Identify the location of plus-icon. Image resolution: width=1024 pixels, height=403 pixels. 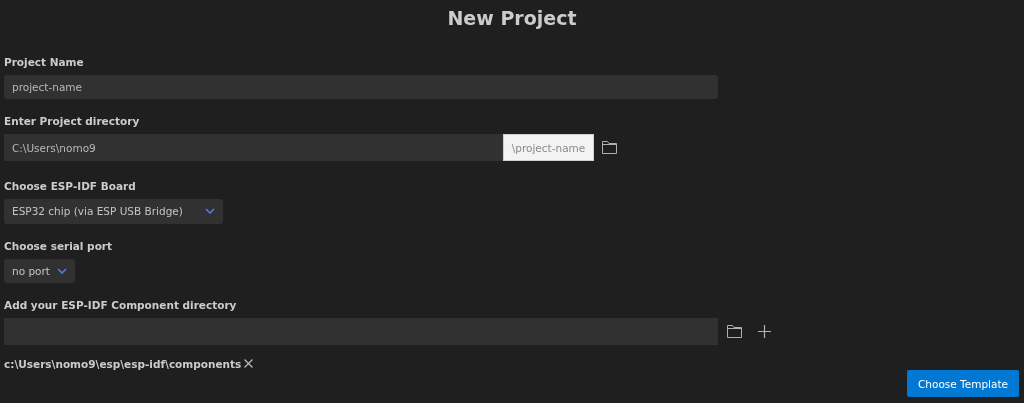
(764, 331).